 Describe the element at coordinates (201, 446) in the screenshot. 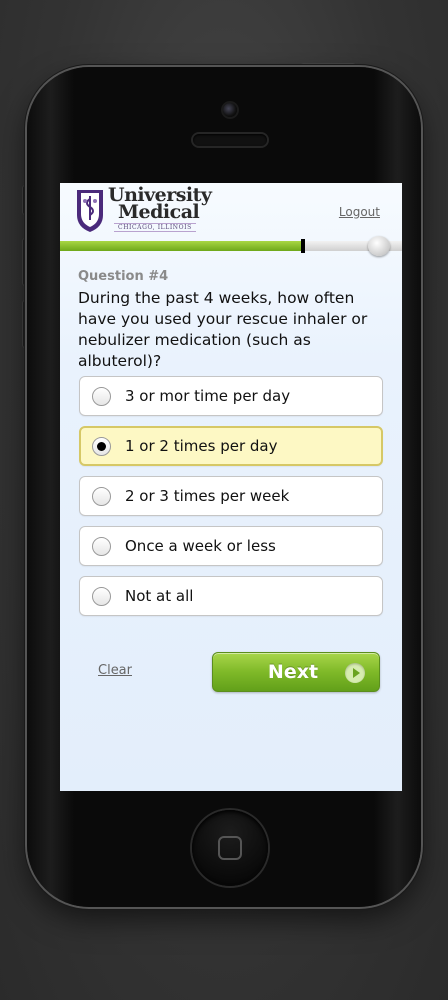

I see `answer-label: 1 or 2 times per day` at that location.